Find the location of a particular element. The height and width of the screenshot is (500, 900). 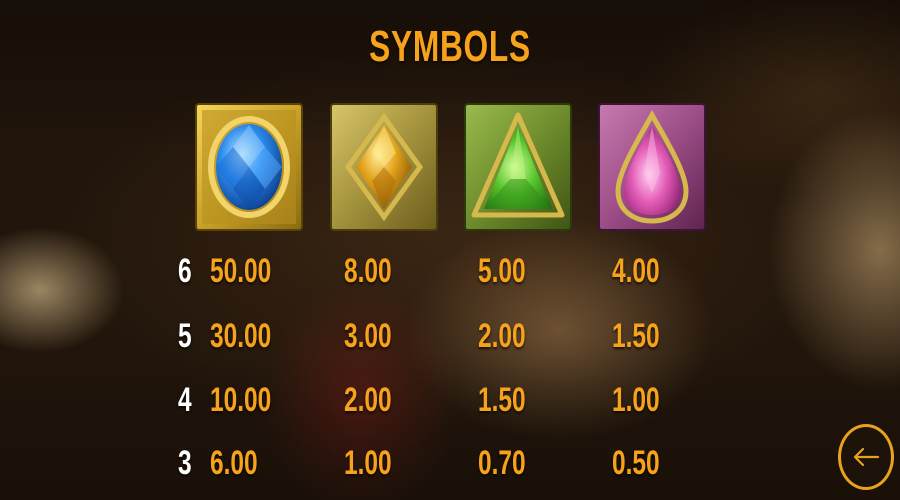

pay-value: 50.00 is located at coordinates (241, 271).